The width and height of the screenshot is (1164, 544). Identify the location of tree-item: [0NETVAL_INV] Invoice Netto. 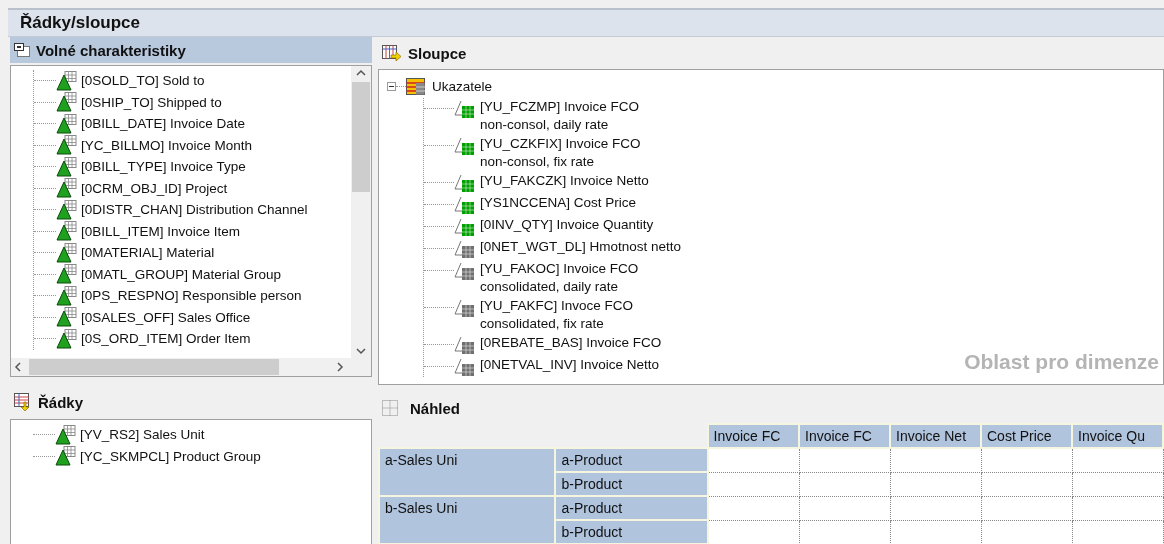
(568, 364).